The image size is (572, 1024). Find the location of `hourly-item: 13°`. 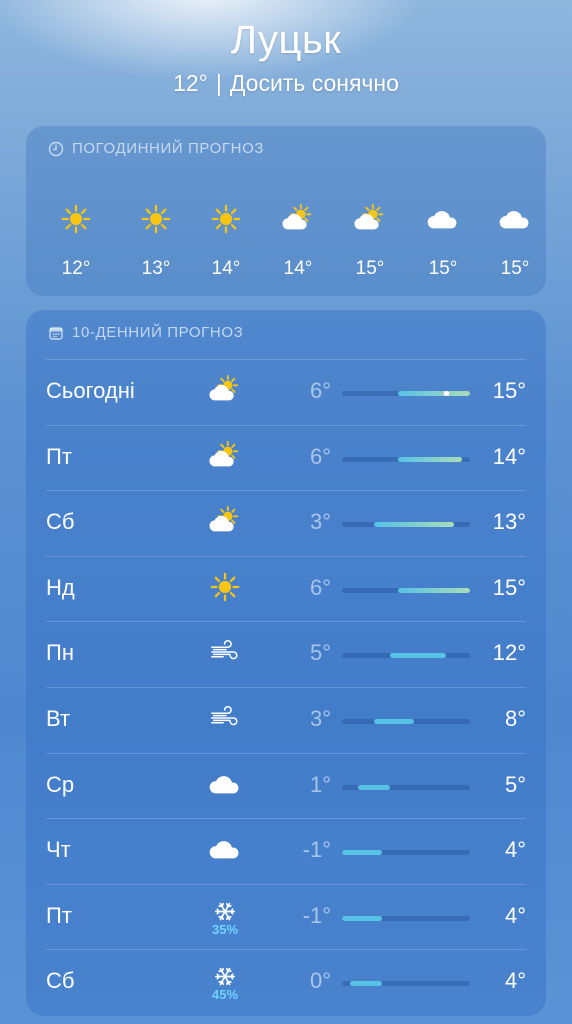

hourly-item: 13° is located at coordinates (156, 241).